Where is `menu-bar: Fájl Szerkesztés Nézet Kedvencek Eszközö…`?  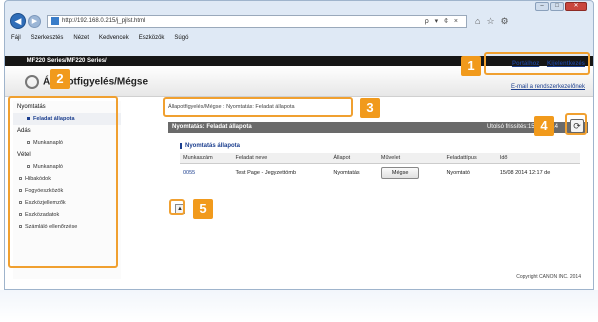
menu-bar: Fájl Szerkesztés Nézet Kedvencek Eszközö… is located at coordinates (299, 37).